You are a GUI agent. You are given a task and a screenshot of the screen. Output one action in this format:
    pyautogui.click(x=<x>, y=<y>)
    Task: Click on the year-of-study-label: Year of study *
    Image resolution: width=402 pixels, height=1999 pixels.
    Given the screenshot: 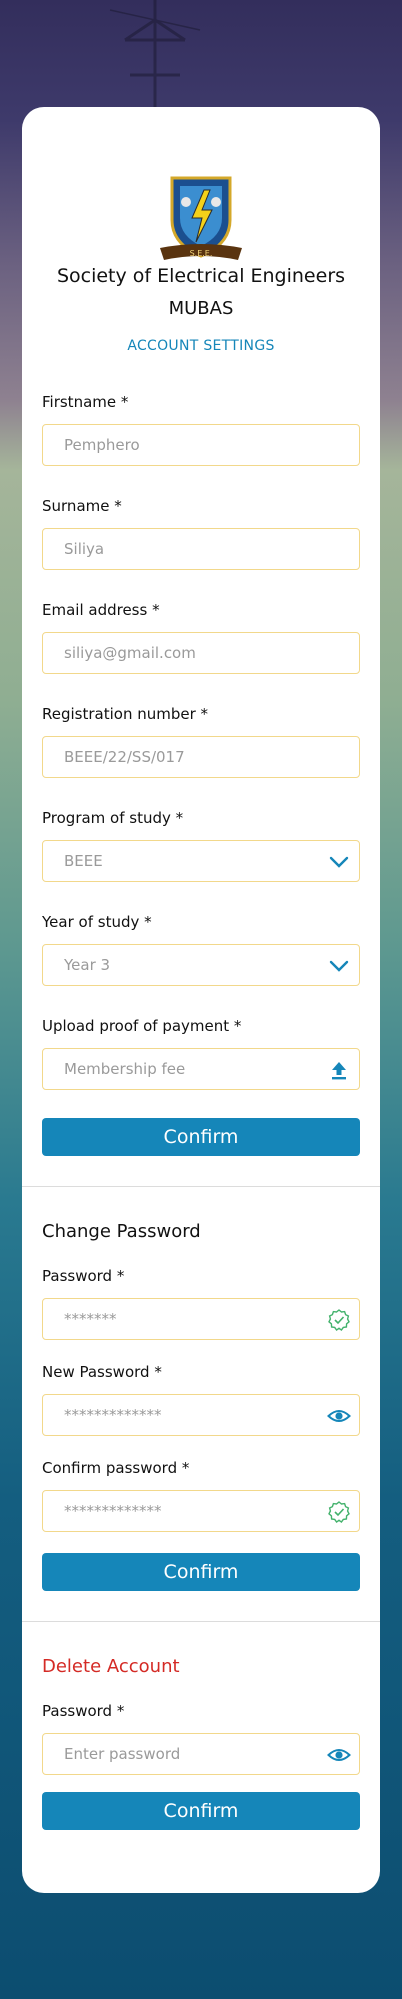 What is the action you would take?
    pyautogui.click(x=97, y=922)
    